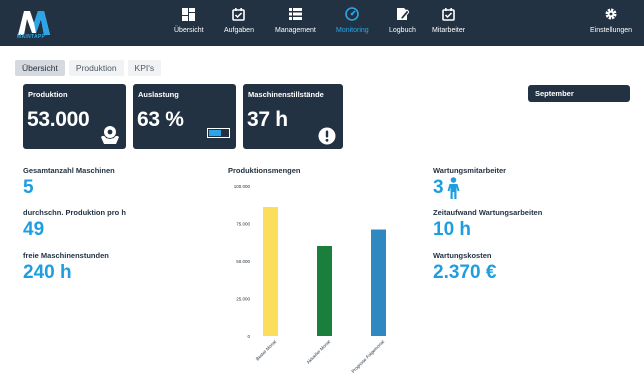  What do you see at coordinates (438, 187) in the screenshot?
I see `stat-value-wartungsmitarbeiter: 3` at bounding box center [438, 187].